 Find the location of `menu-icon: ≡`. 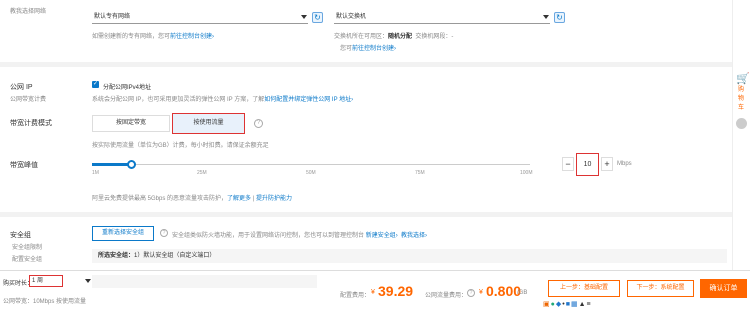

menu-icon: ≡ is located at coordinates (589, 304).